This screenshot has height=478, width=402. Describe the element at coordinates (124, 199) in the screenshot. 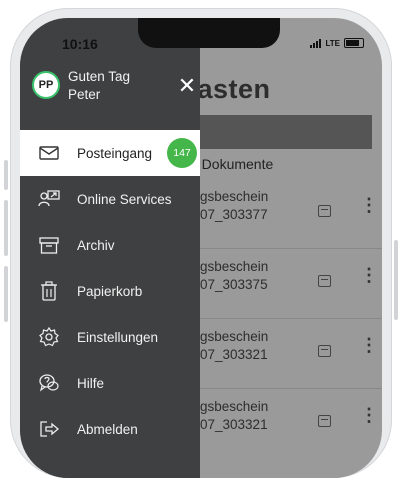

I see `menu-item-label: Online Services` at that location.